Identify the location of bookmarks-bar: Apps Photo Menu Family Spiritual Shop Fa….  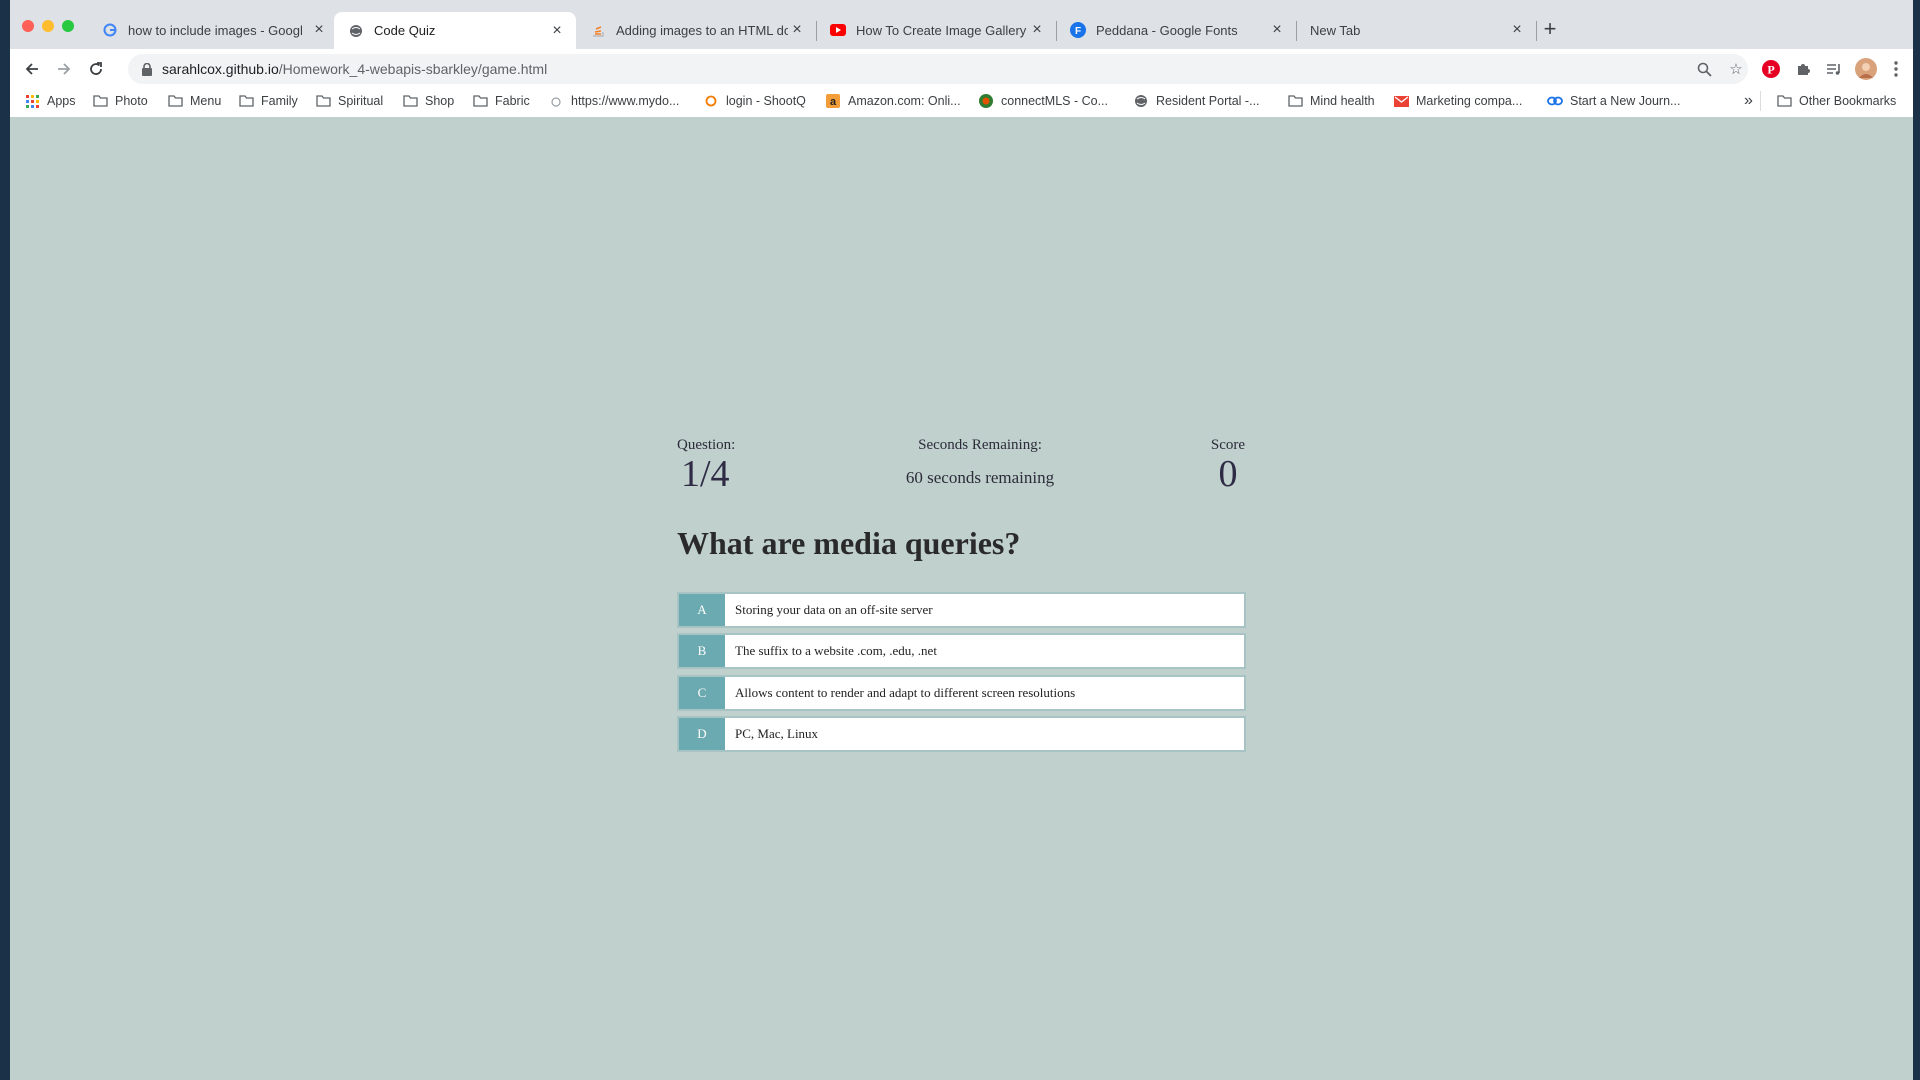
(961, 101).